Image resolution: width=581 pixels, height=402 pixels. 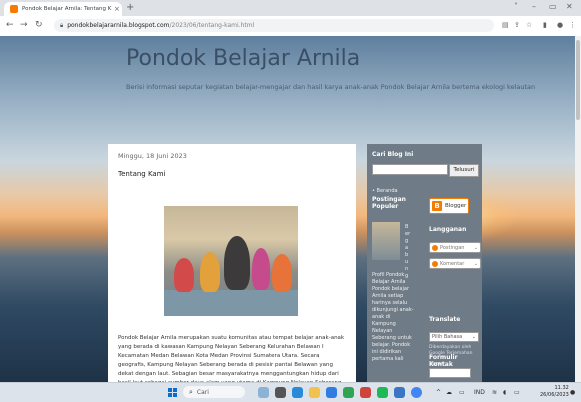 I want to click on adult-figure, so click(x=237, y=263).